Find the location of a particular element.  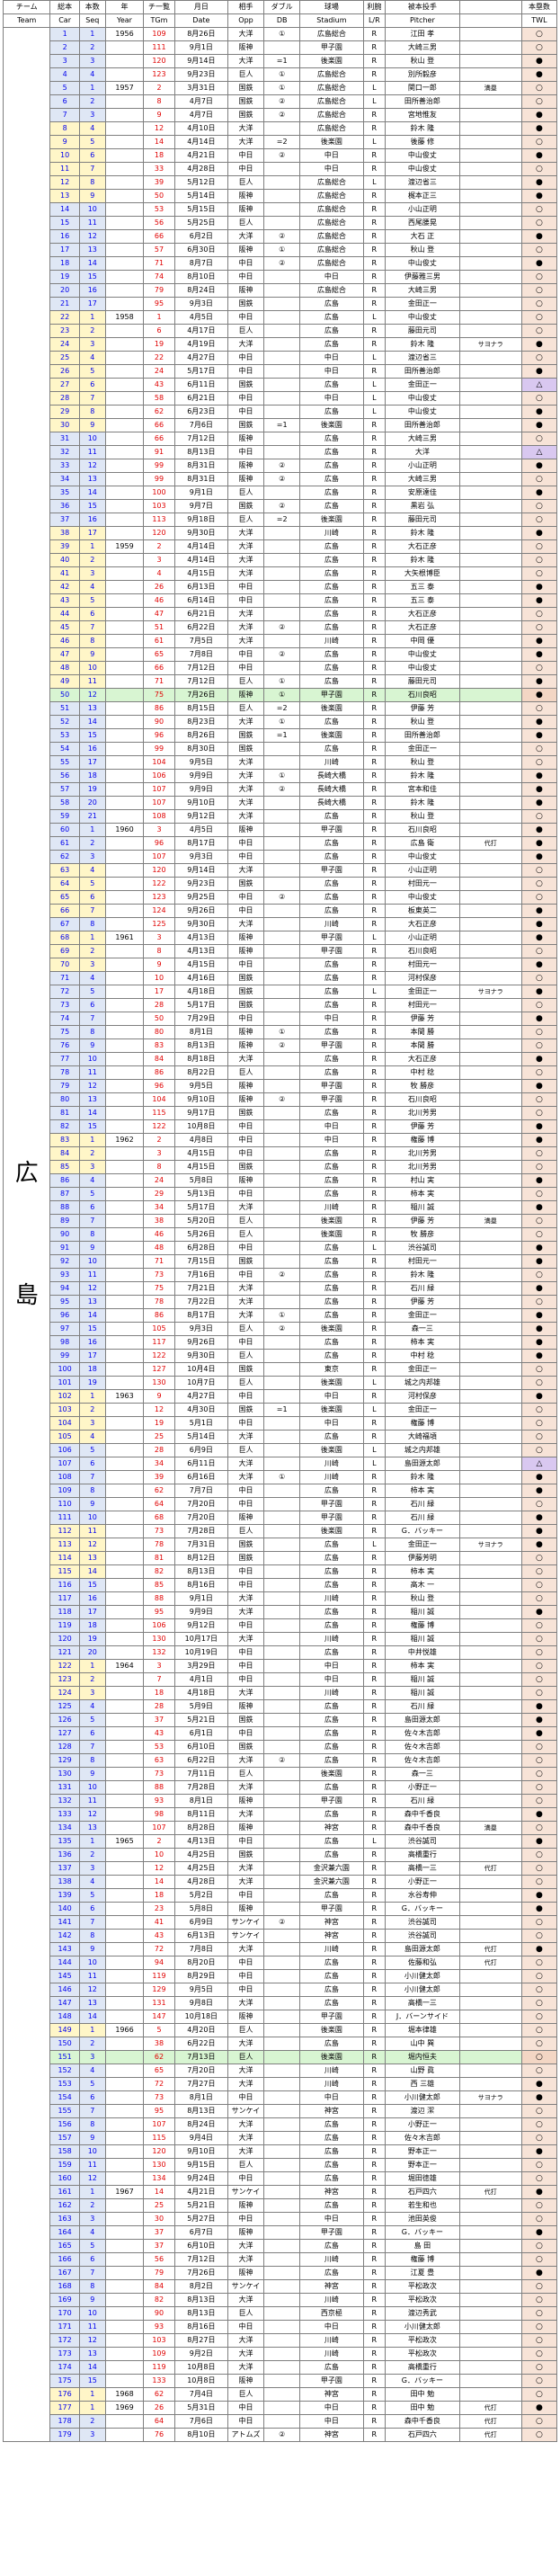

date-cell: 8月20日 is located at coordinates (200, 1963).